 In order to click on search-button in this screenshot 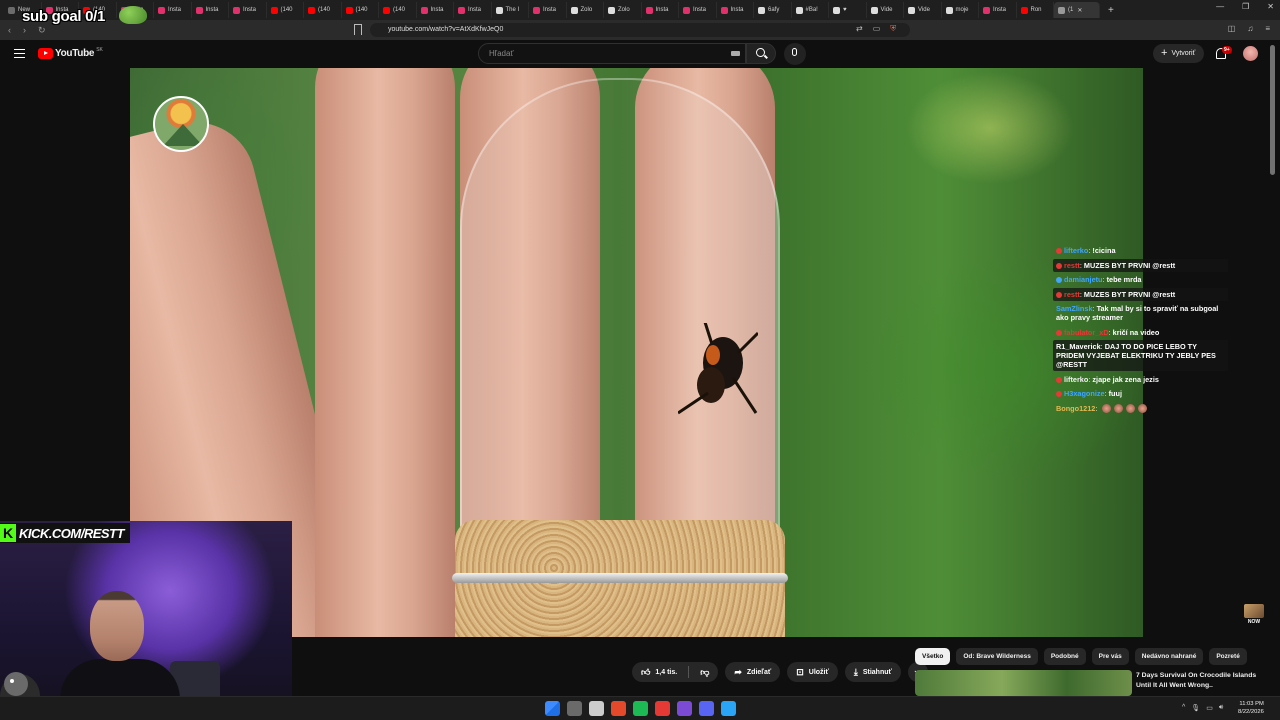, I will do `click(761, 53)`.